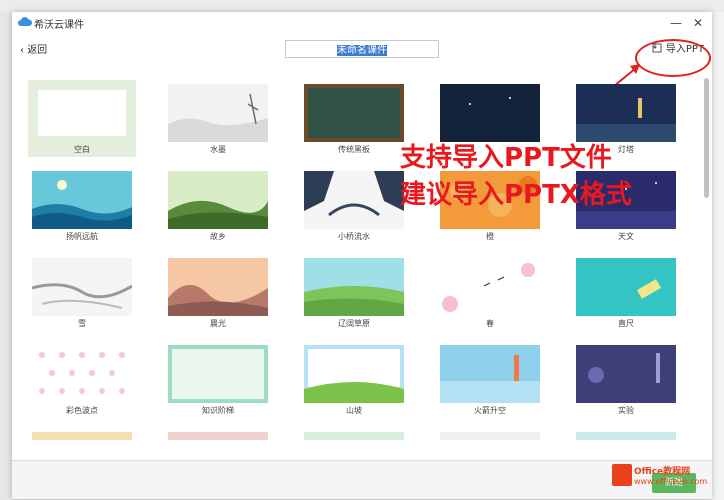 This screenshot has width=724, height=500. What do you see at coordinates (707, 258) in the screenshot?
I see `scrollbar` at bounding box center [707, 258].